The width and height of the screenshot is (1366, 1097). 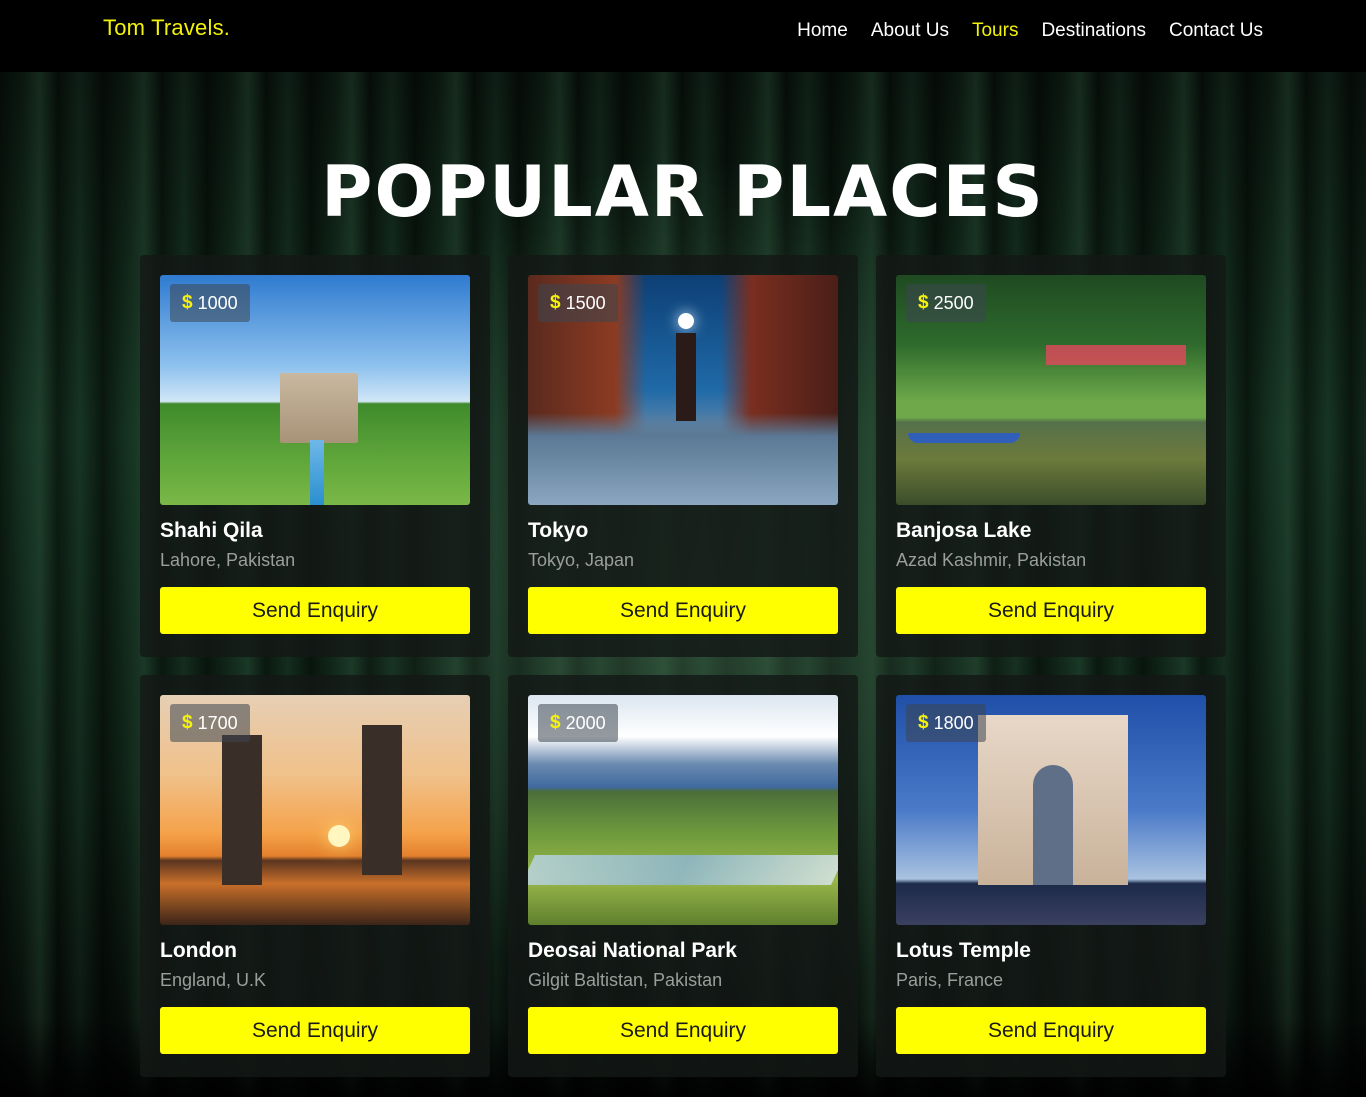 I want to click on place-location: Gilgit Baltistan, Pakistan, so click(x=625, y=980).